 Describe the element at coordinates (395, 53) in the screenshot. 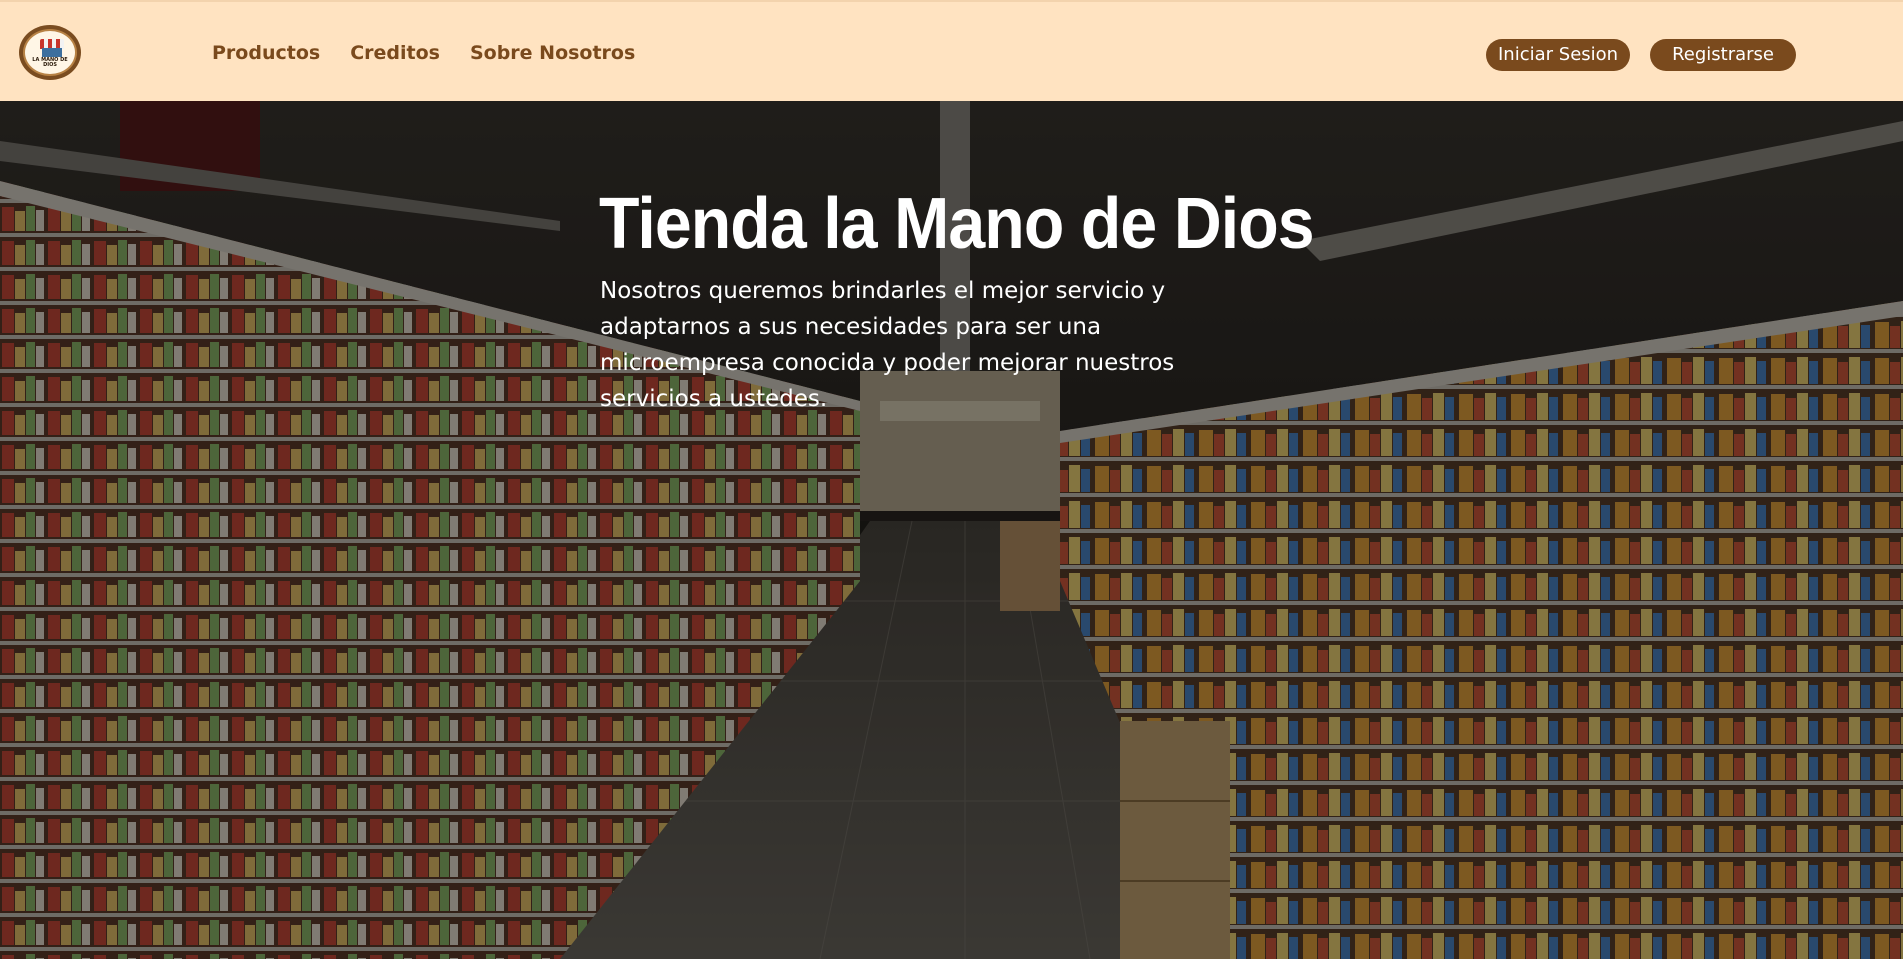

I see `nav-link-creditos: Creditos` at that location.